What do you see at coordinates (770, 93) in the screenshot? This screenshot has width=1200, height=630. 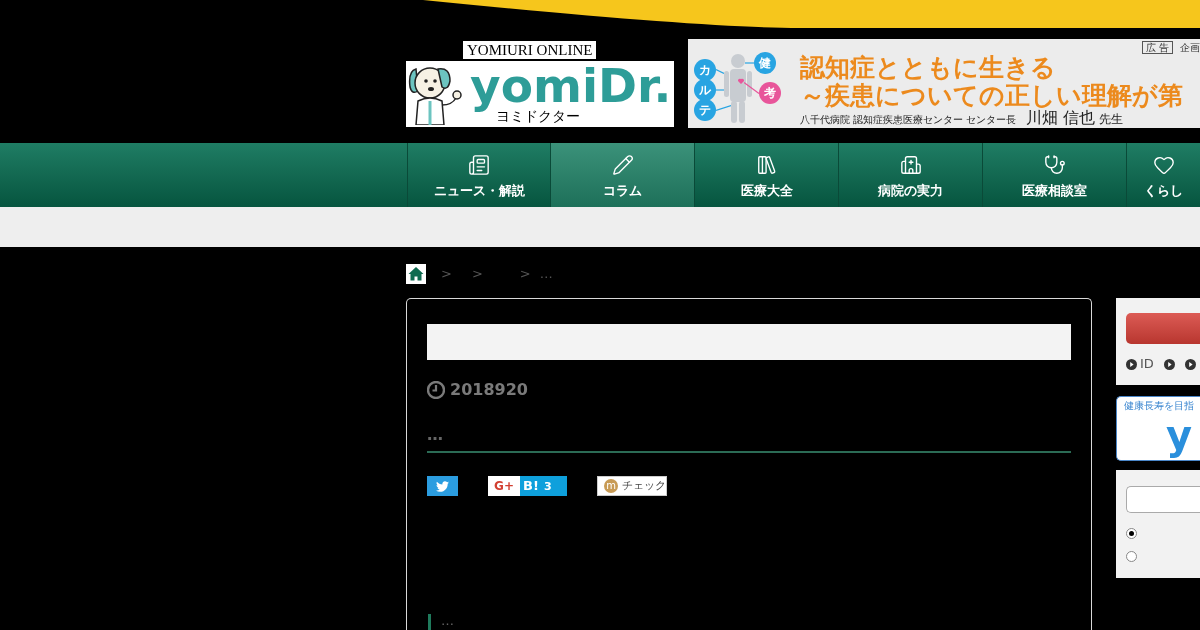 I see `label-badge: 考` at bounding box center [770, 93].